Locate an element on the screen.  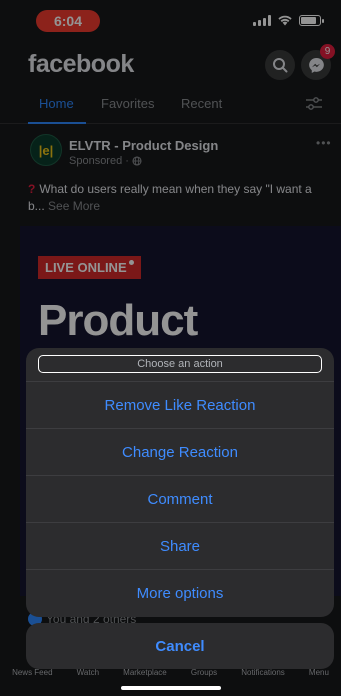
action-sheet-title: Choose an action is located at coordinates (180, 364).